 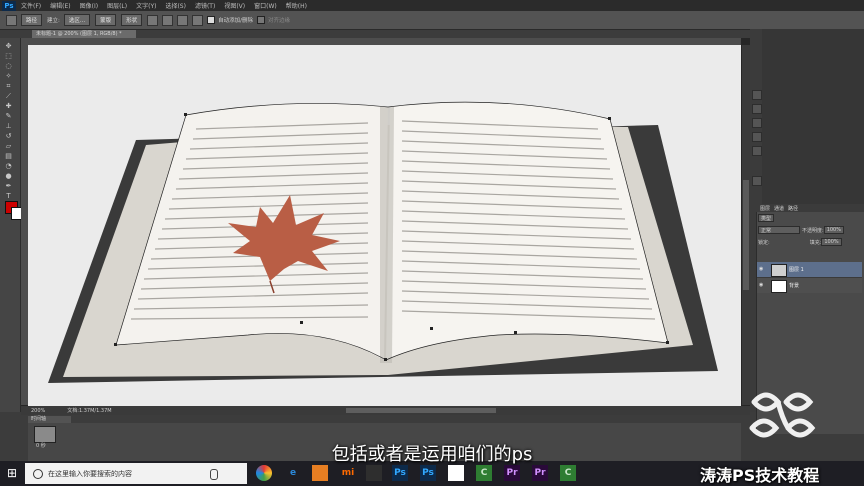 I want to click on character-panel-icon, so click(x=757, y=137).